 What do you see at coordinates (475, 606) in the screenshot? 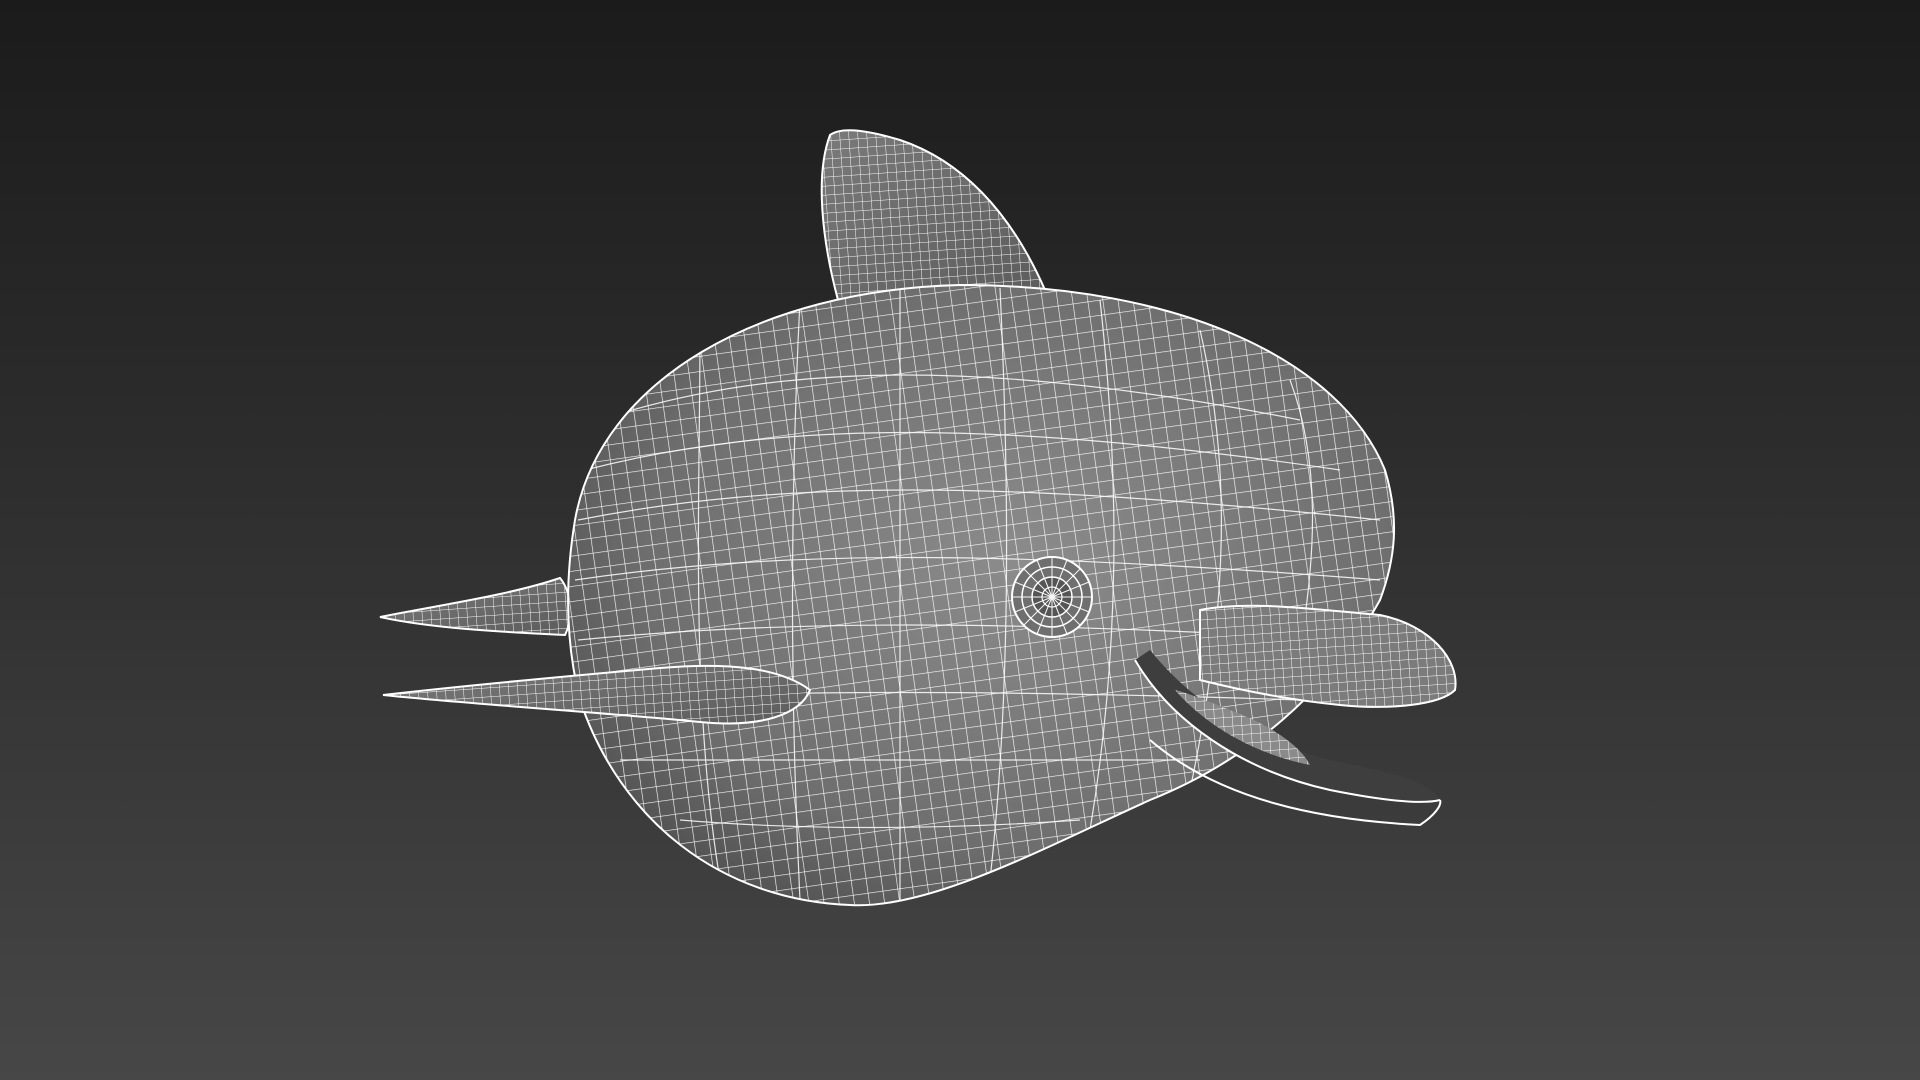
I see `pectoral-fin-back` at bounding box center [475, 606].